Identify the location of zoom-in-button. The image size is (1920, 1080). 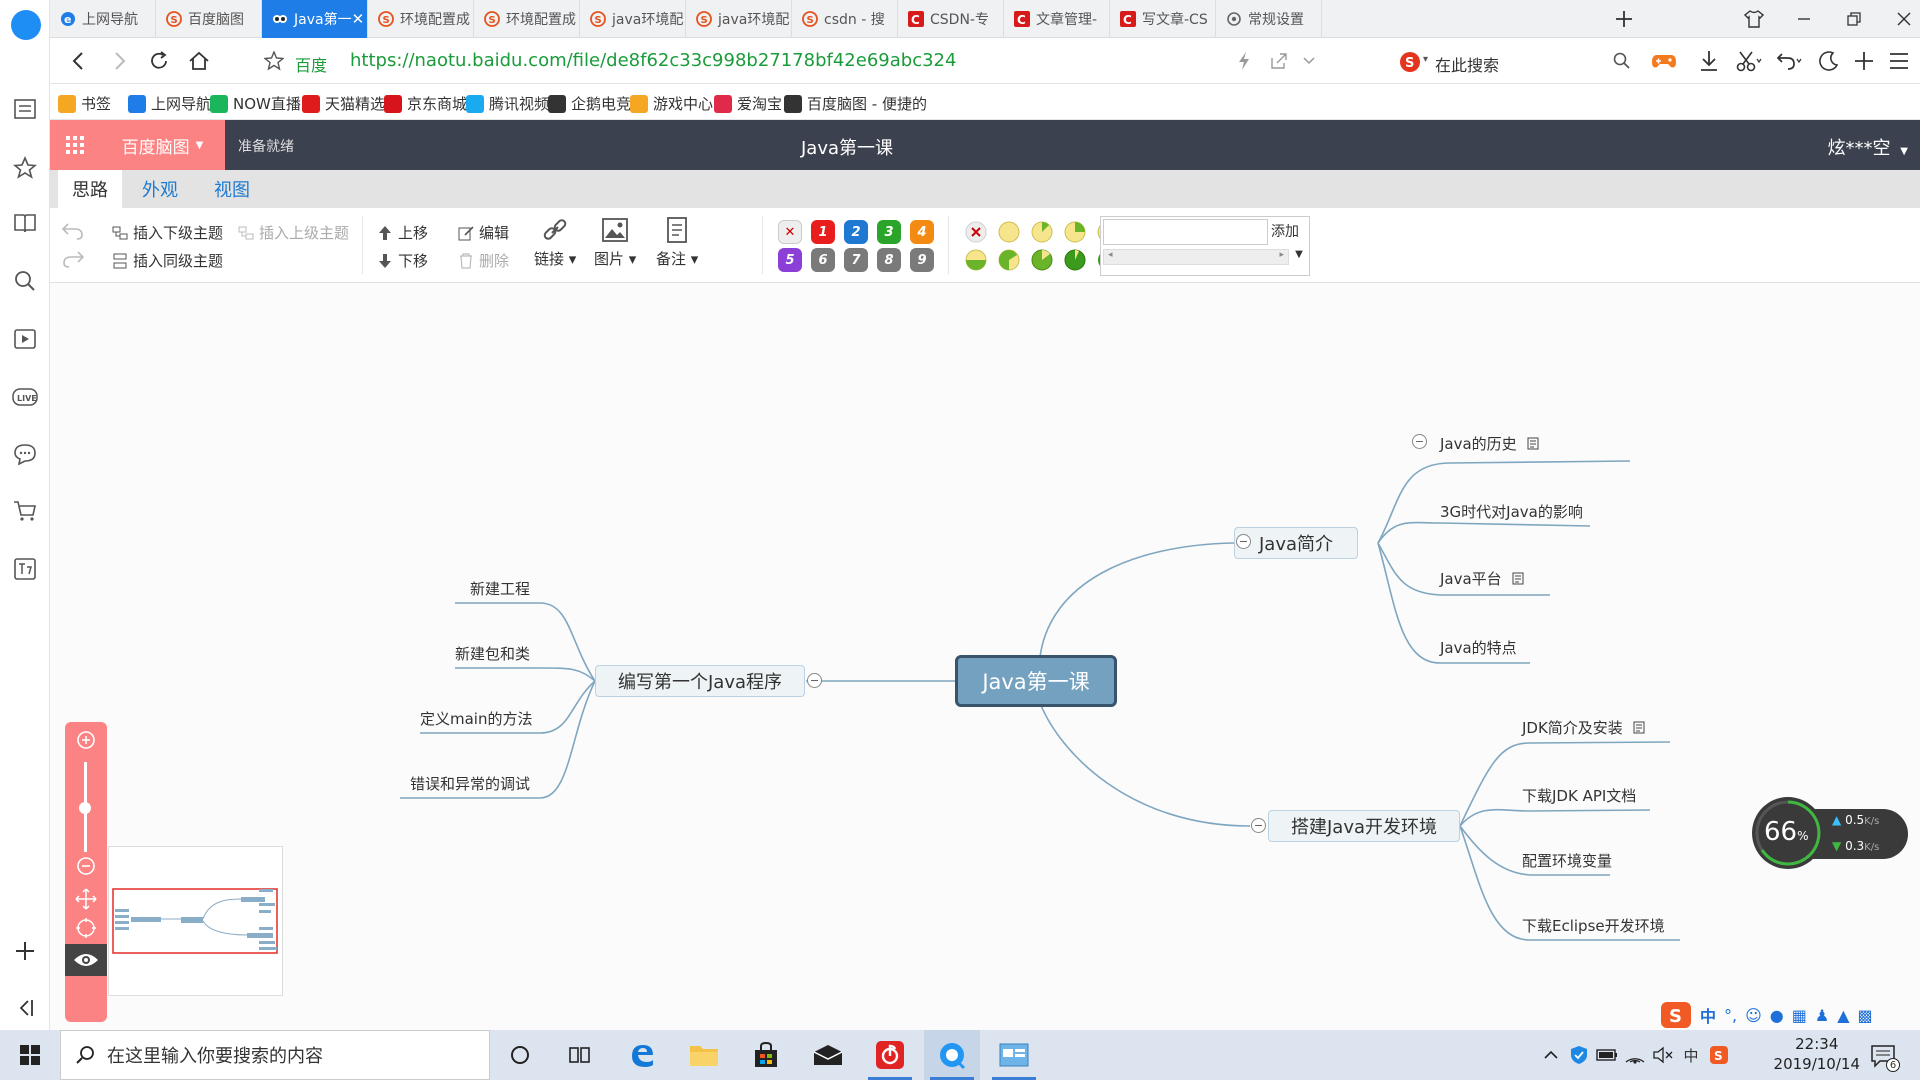
(86, 740).